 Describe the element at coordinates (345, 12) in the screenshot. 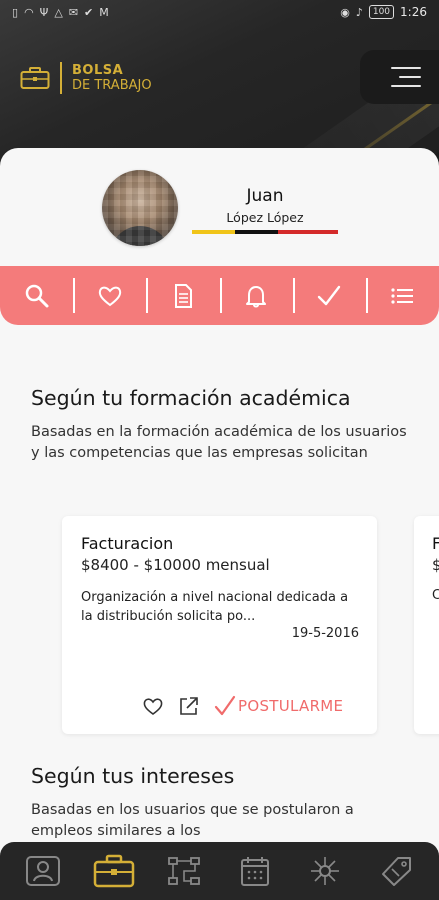

I see `eye-icon: ◉` at that location.